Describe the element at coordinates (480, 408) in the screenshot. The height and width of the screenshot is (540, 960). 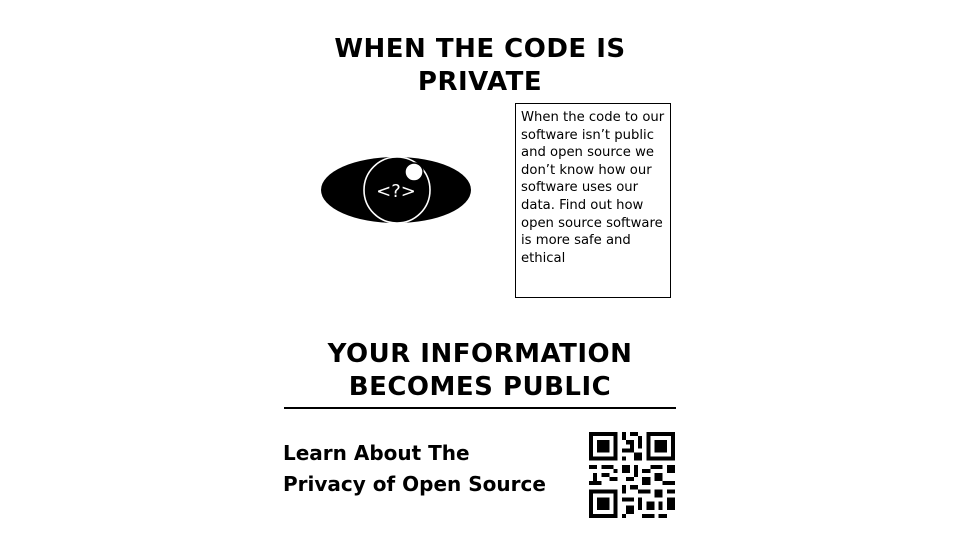
I see `divider` at that location.